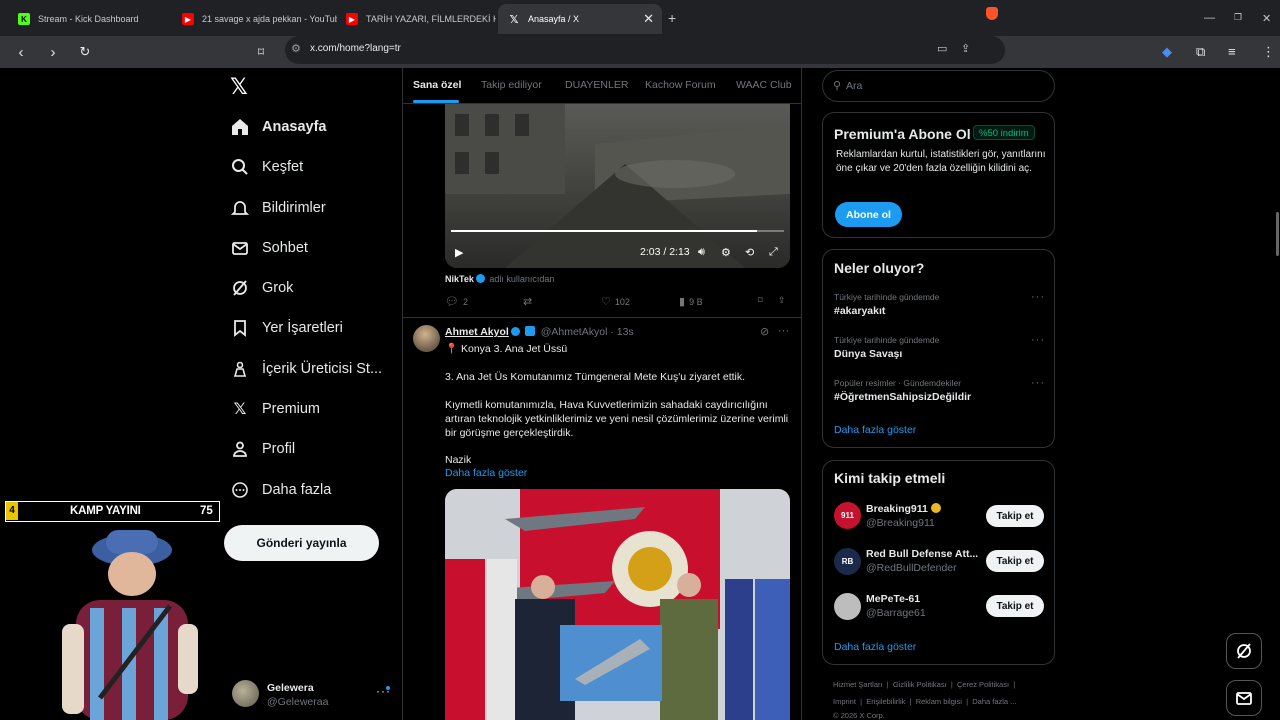  I want to click on search-input: ⚲ Ara, so click(938, 86).